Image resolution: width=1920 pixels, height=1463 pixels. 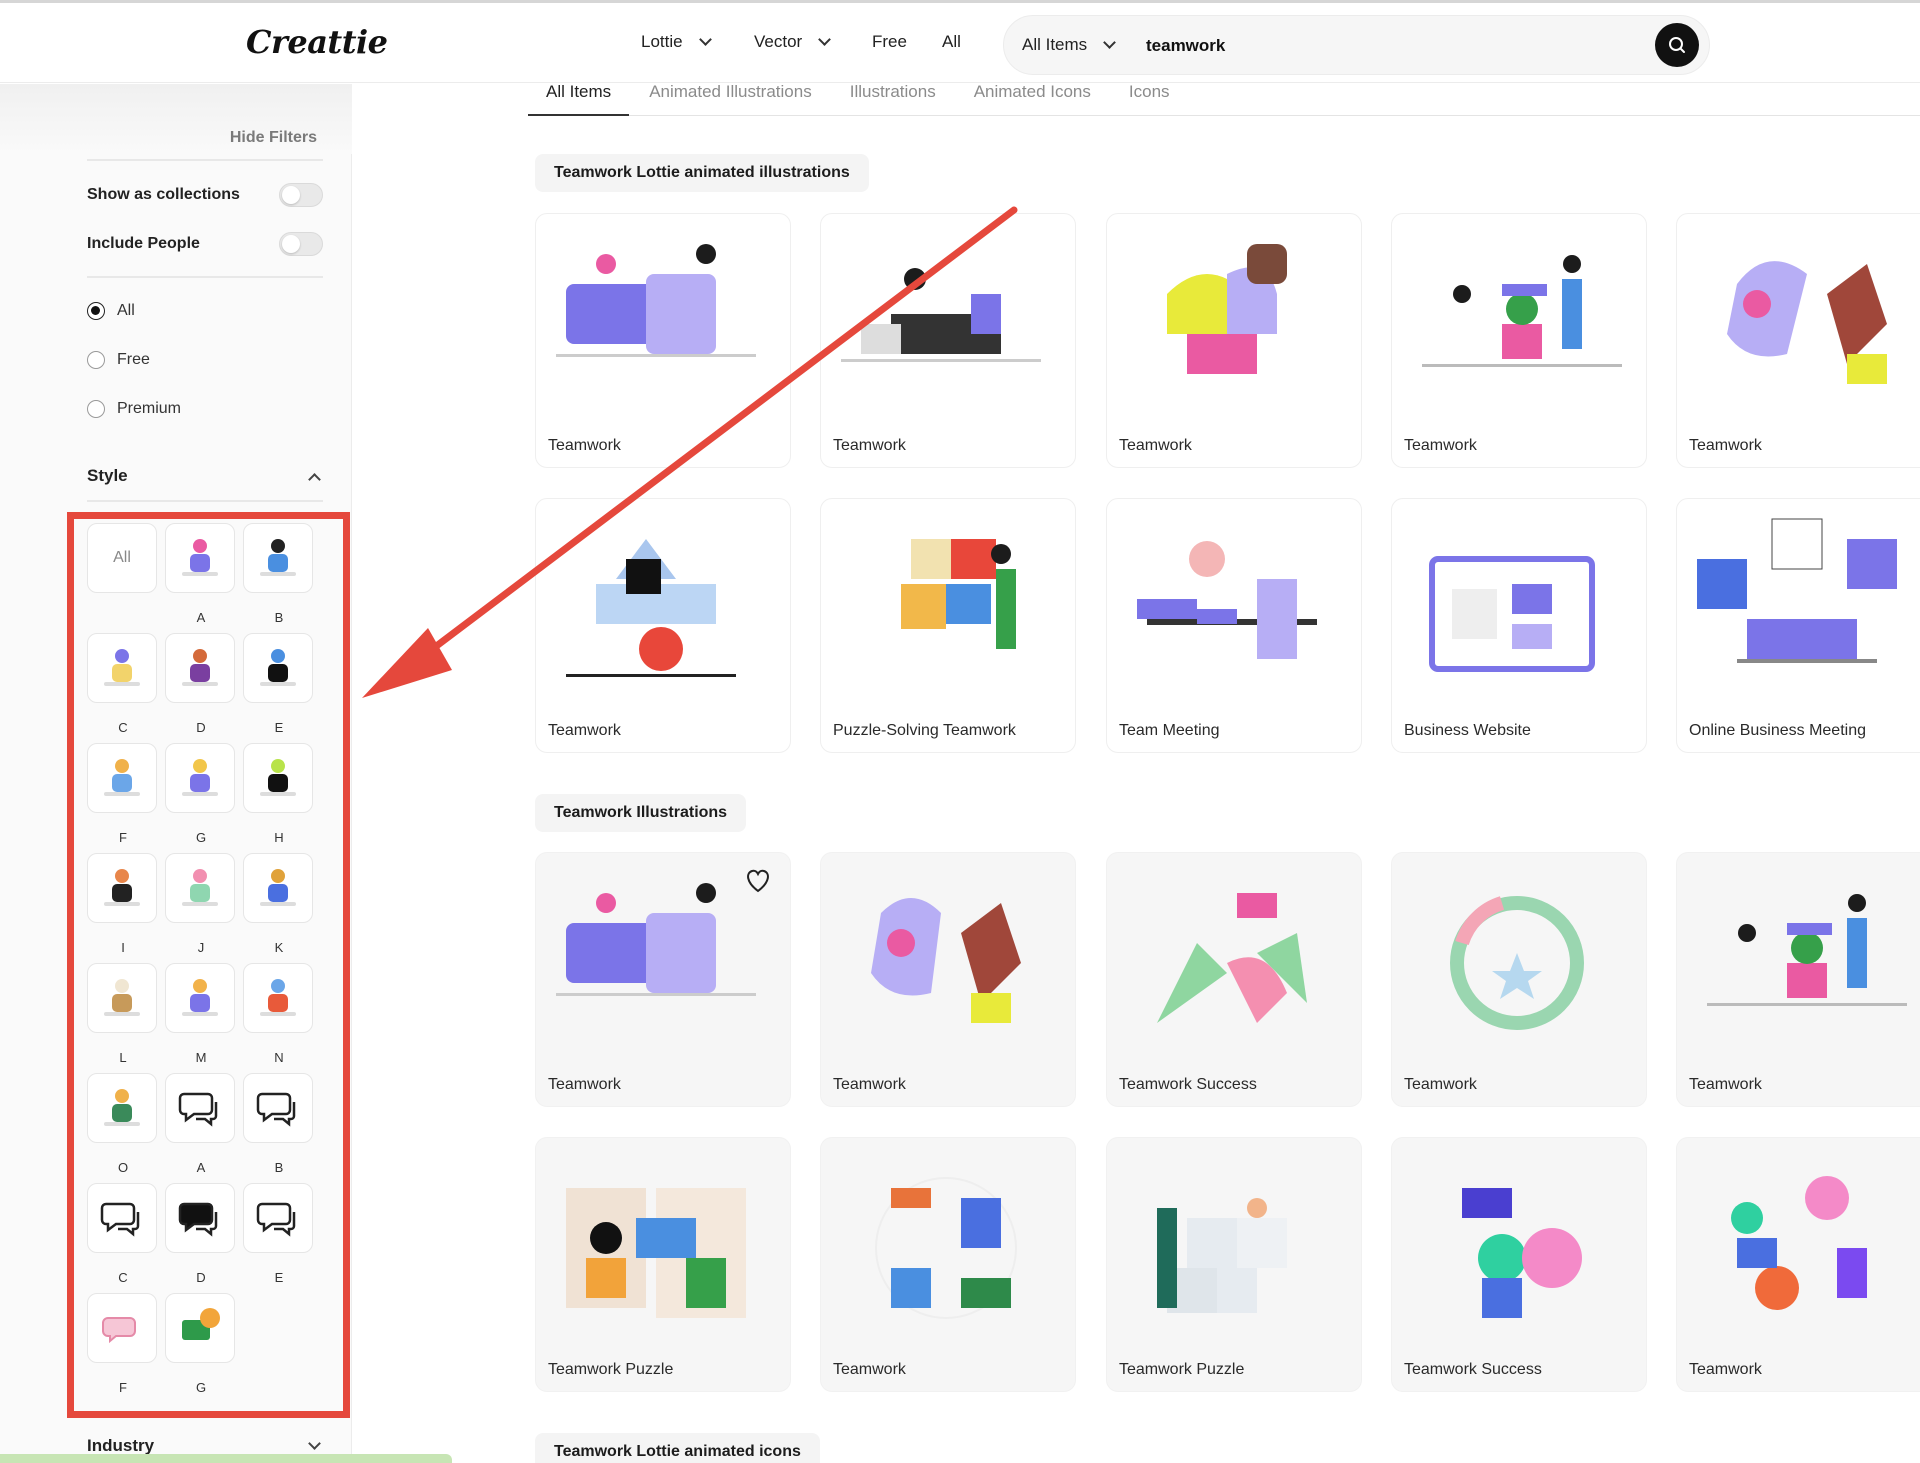 I want to click on search-input, so click(x=1386, y=46).